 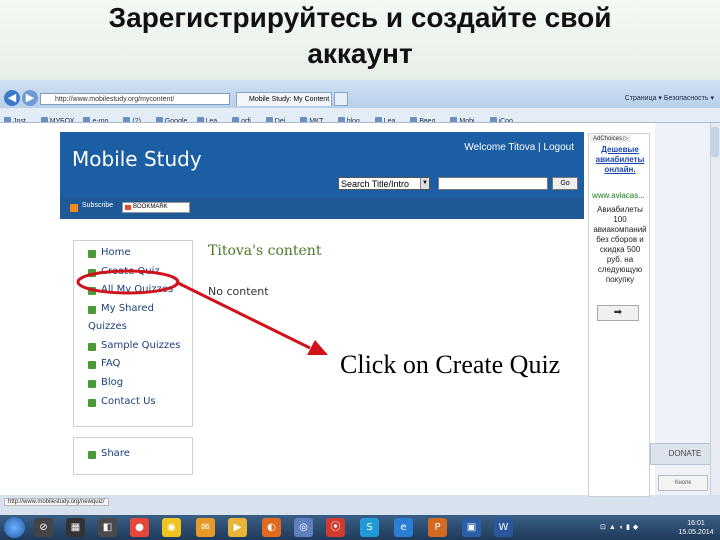 I want to click on callout-text: Click on Create Quiz, so click(x=450, y=364).